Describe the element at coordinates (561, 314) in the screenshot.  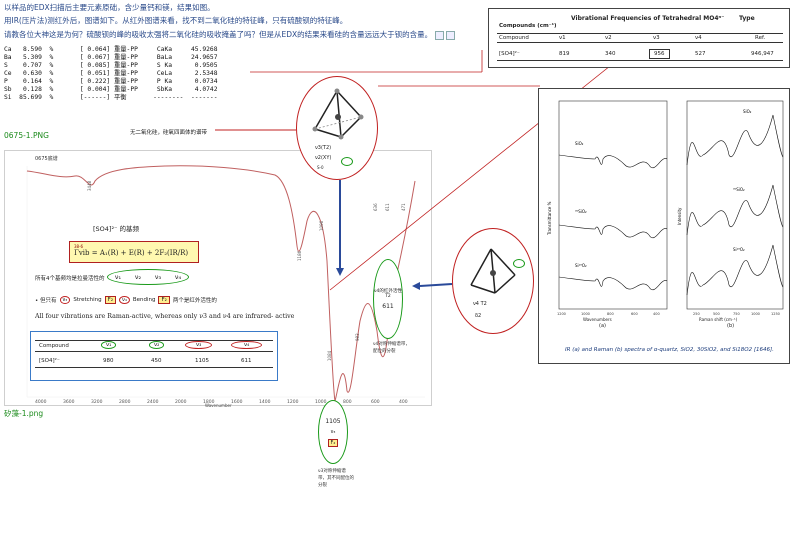
I see `spectrum-a-tick: 1200` at that location.